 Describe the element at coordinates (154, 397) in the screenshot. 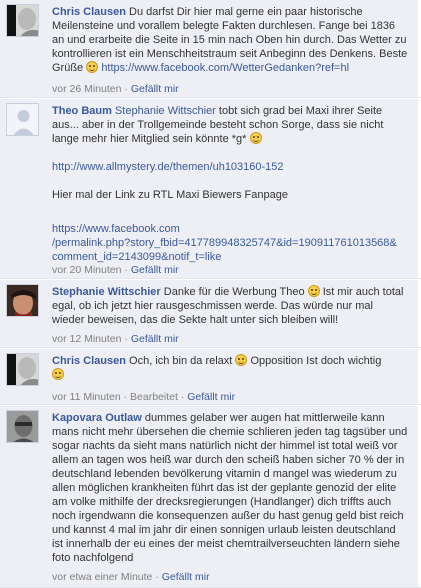

I see `edited-label: Bearbeitet` at that location.